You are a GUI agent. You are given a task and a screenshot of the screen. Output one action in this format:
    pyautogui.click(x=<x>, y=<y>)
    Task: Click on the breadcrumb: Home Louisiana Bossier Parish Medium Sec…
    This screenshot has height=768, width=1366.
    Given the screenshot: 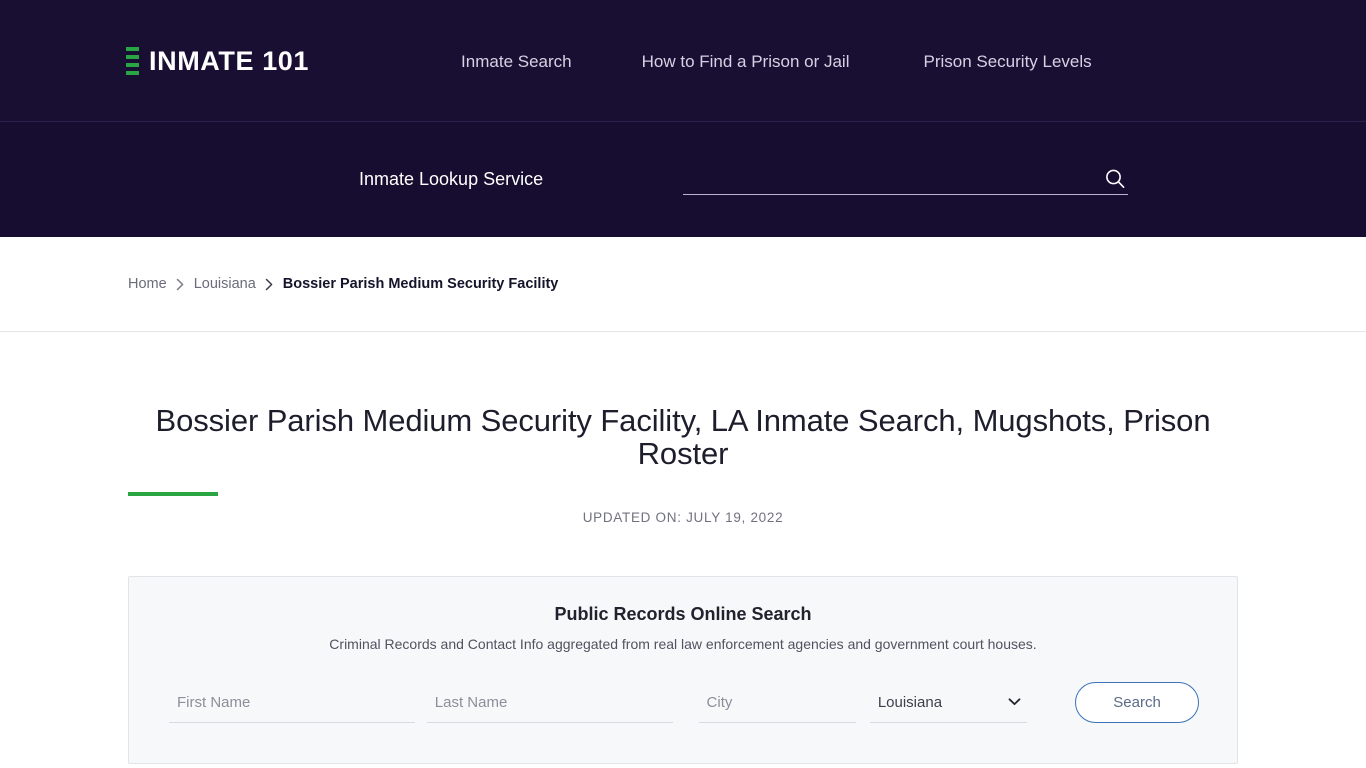 What is the action you would take?
    pyautogui.click(x=343, y=284)
    